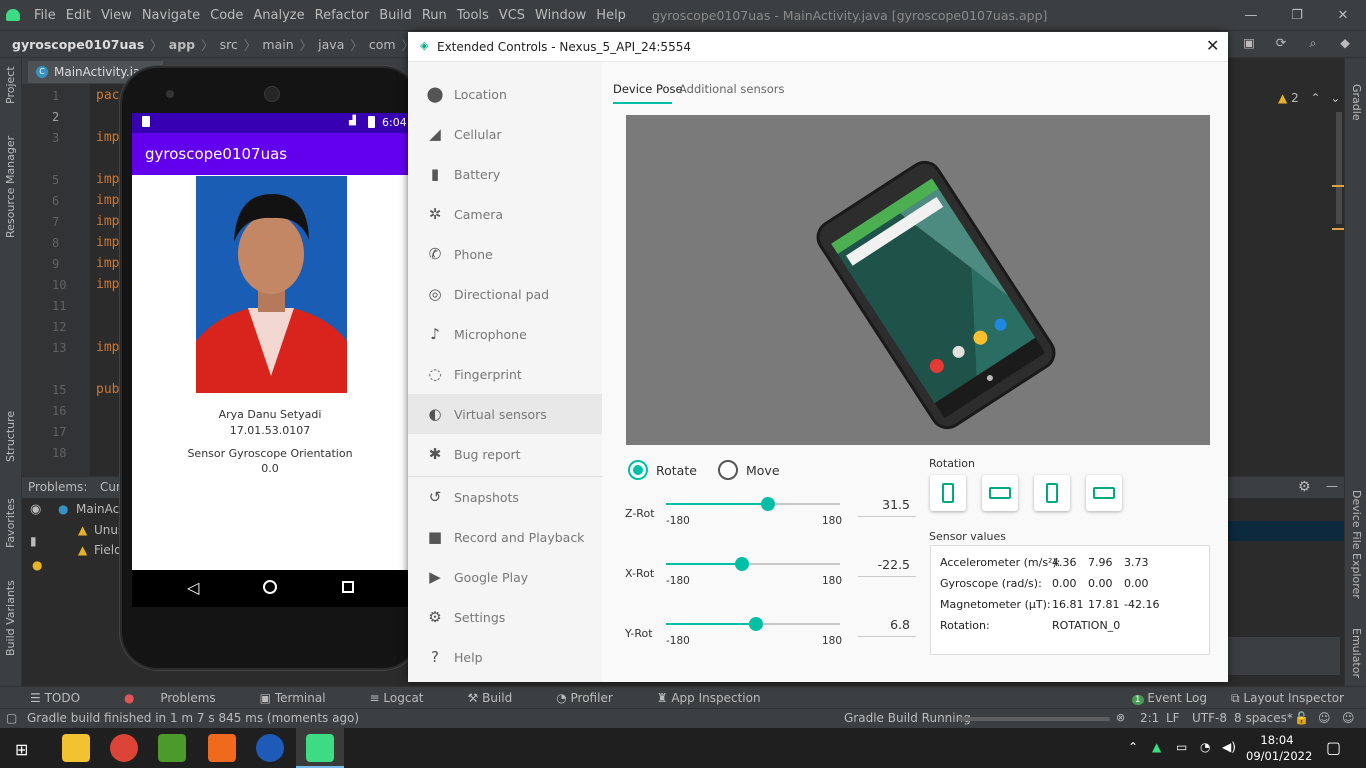  What do you see at coordinates (270, 748) in the screenshot?
I see `word-icon` at bounding box center [270, 748].